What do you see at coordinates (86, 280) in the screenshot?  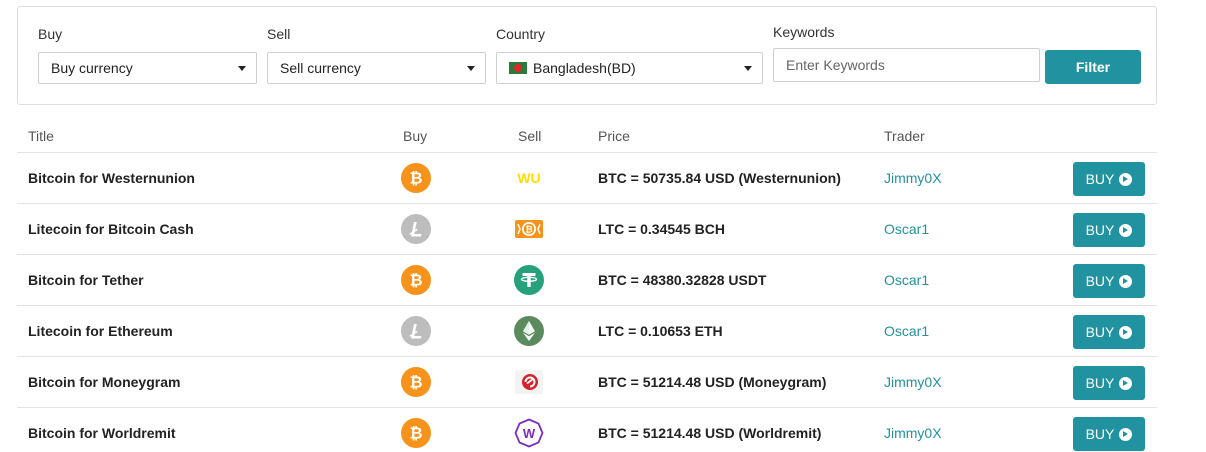 I see `row-title: Bitcoin for Tether` at bounding box center [86, 280].